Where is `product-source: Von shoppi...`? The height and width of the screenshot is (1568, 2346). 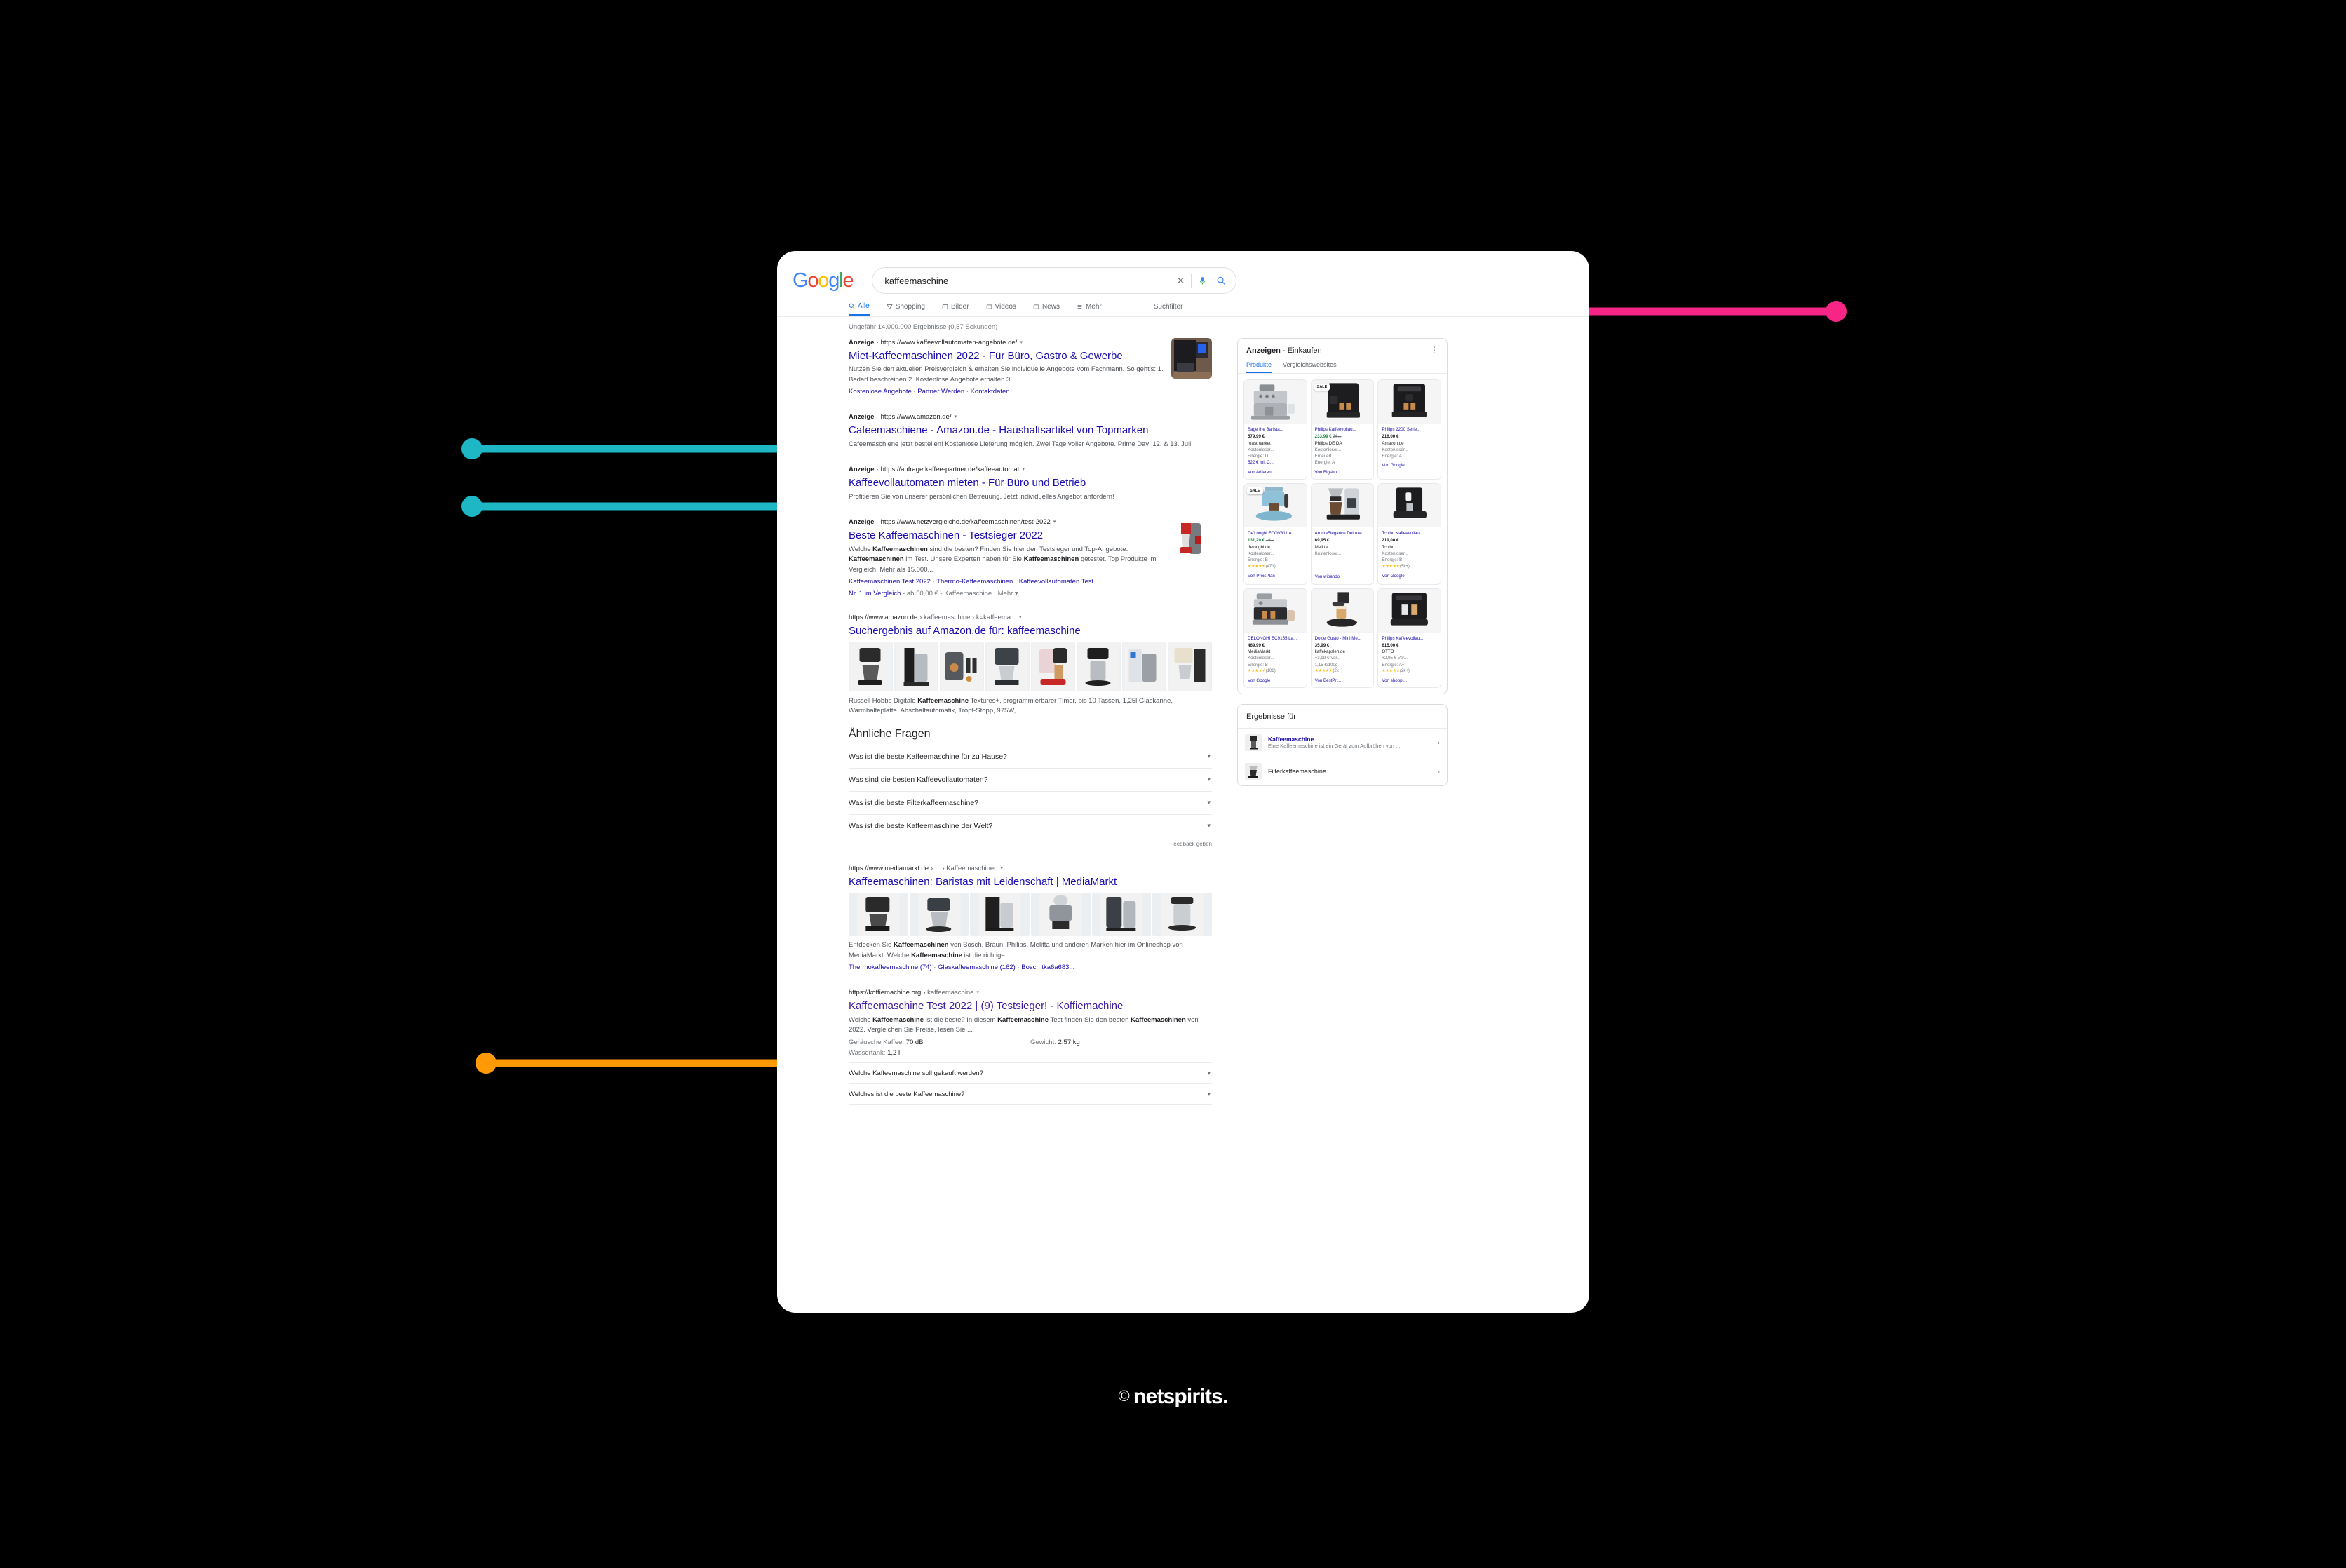
product-source: Von shoppi... is located at coordinates (1409, 680).